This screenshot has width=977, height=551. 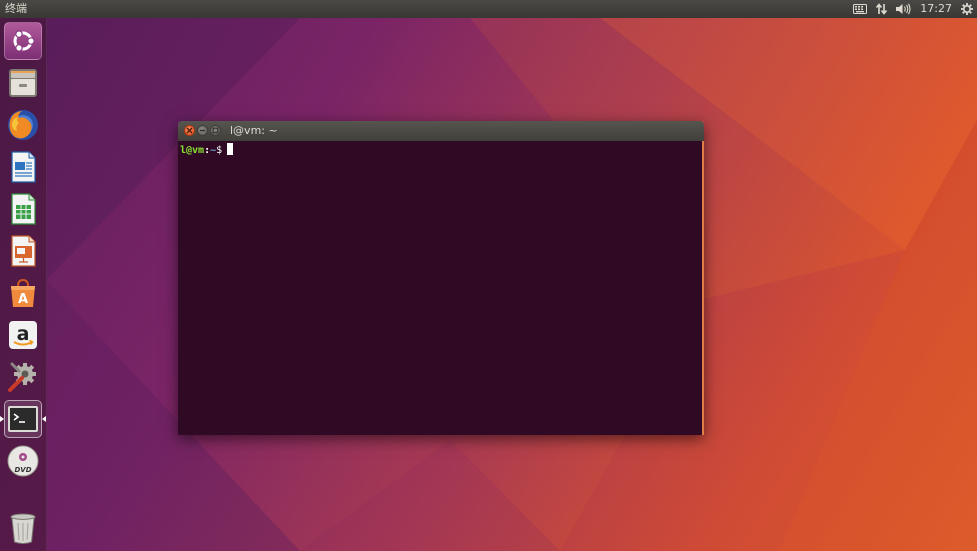 I want to click on firefox-icon, so click(x=23, y=125).